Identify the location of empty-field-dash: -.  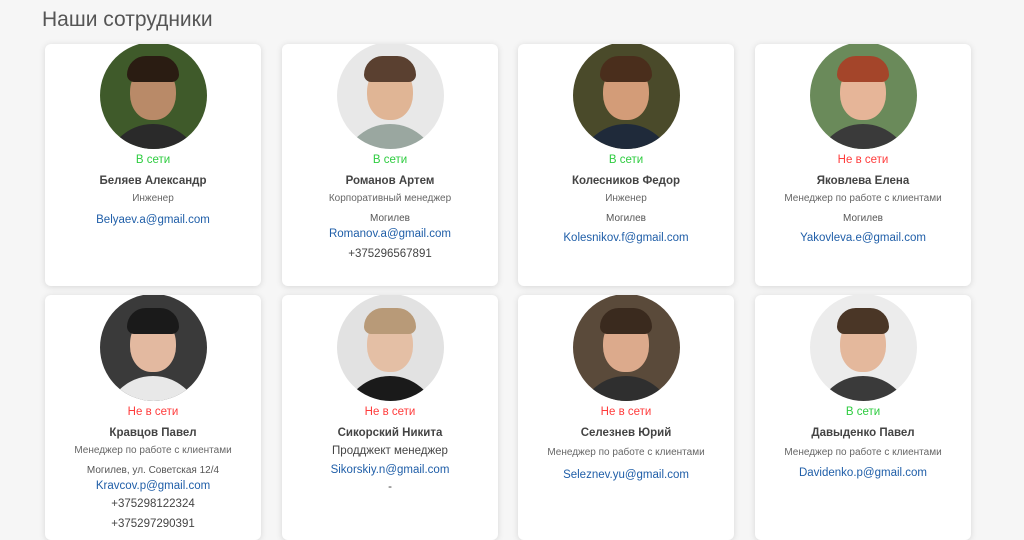
(390, 487).